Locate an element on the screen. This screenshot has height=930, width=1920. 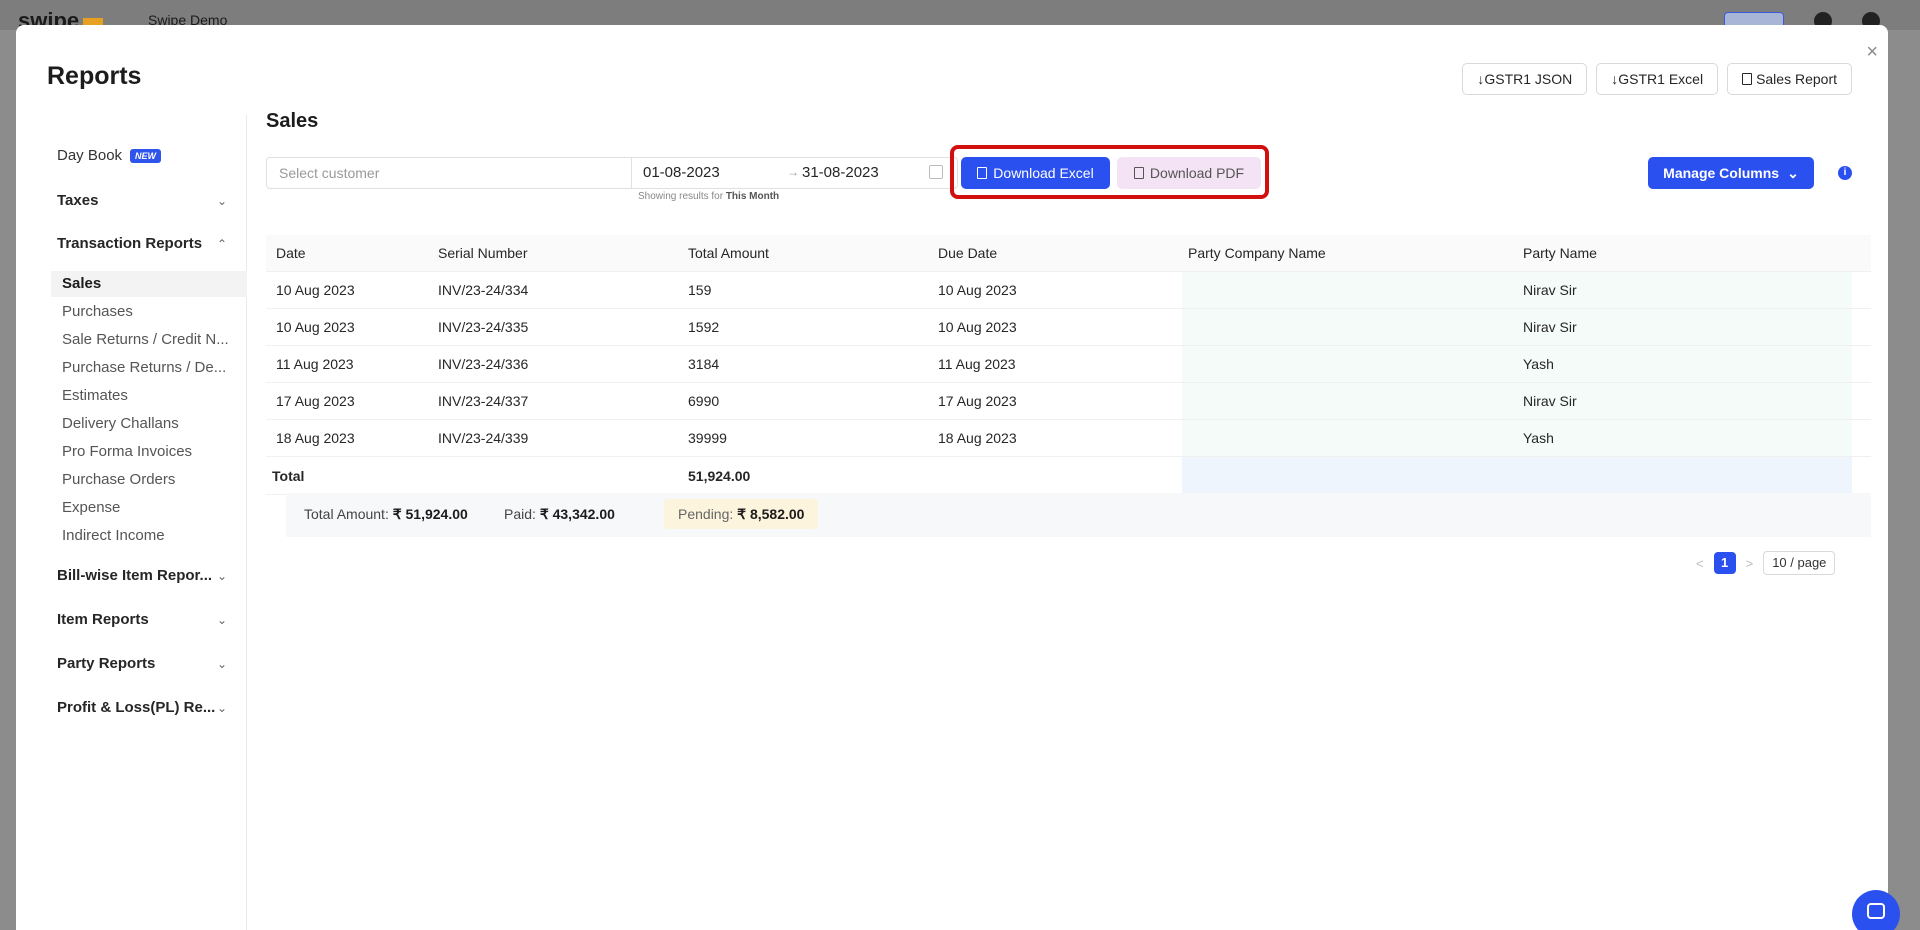
arrow-right-icon: → is located at coordinates (793, 172).